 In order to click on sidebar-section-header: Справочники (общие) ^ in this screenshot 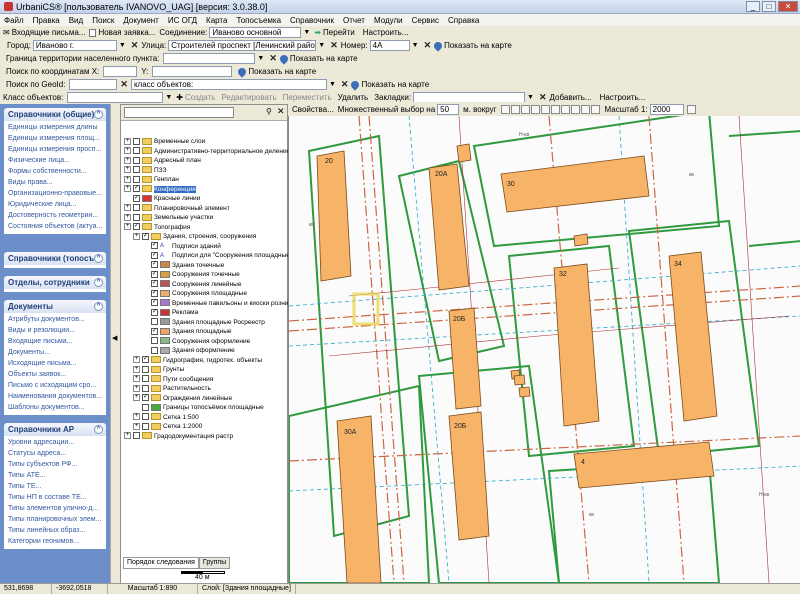, I will do `click(55, 114)`.